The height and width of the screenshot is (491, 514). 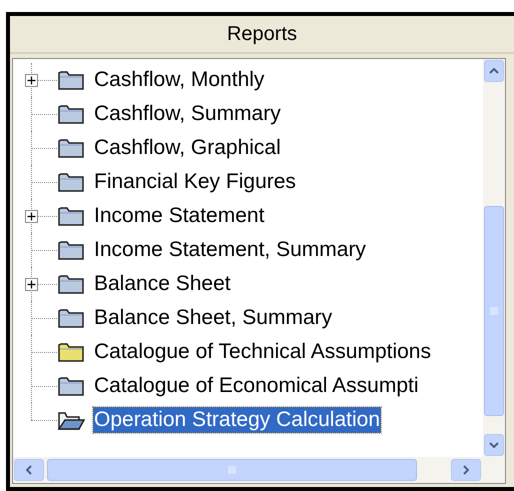 I want to click on tree-item: Catalogue of Technical Assumptions, so click(x=262, y=352).